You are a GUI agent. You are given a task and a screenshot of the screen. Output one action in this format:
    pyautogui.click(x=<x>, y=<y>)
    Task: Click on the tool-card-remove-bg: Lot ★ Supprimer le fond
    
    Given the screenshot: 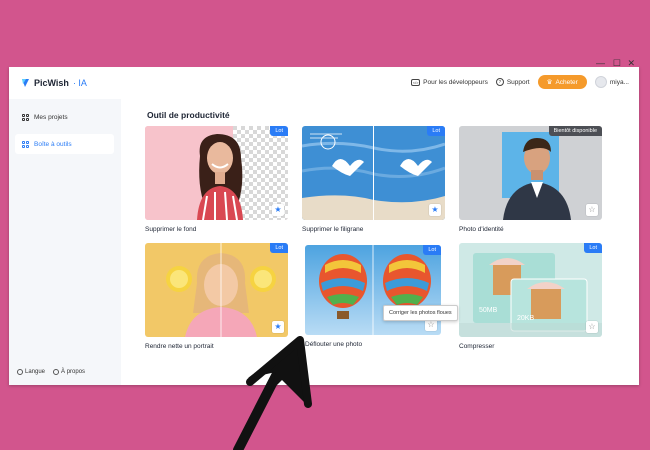 What is the action you would take?
    pyautogui.click(x=216, y=179)
    